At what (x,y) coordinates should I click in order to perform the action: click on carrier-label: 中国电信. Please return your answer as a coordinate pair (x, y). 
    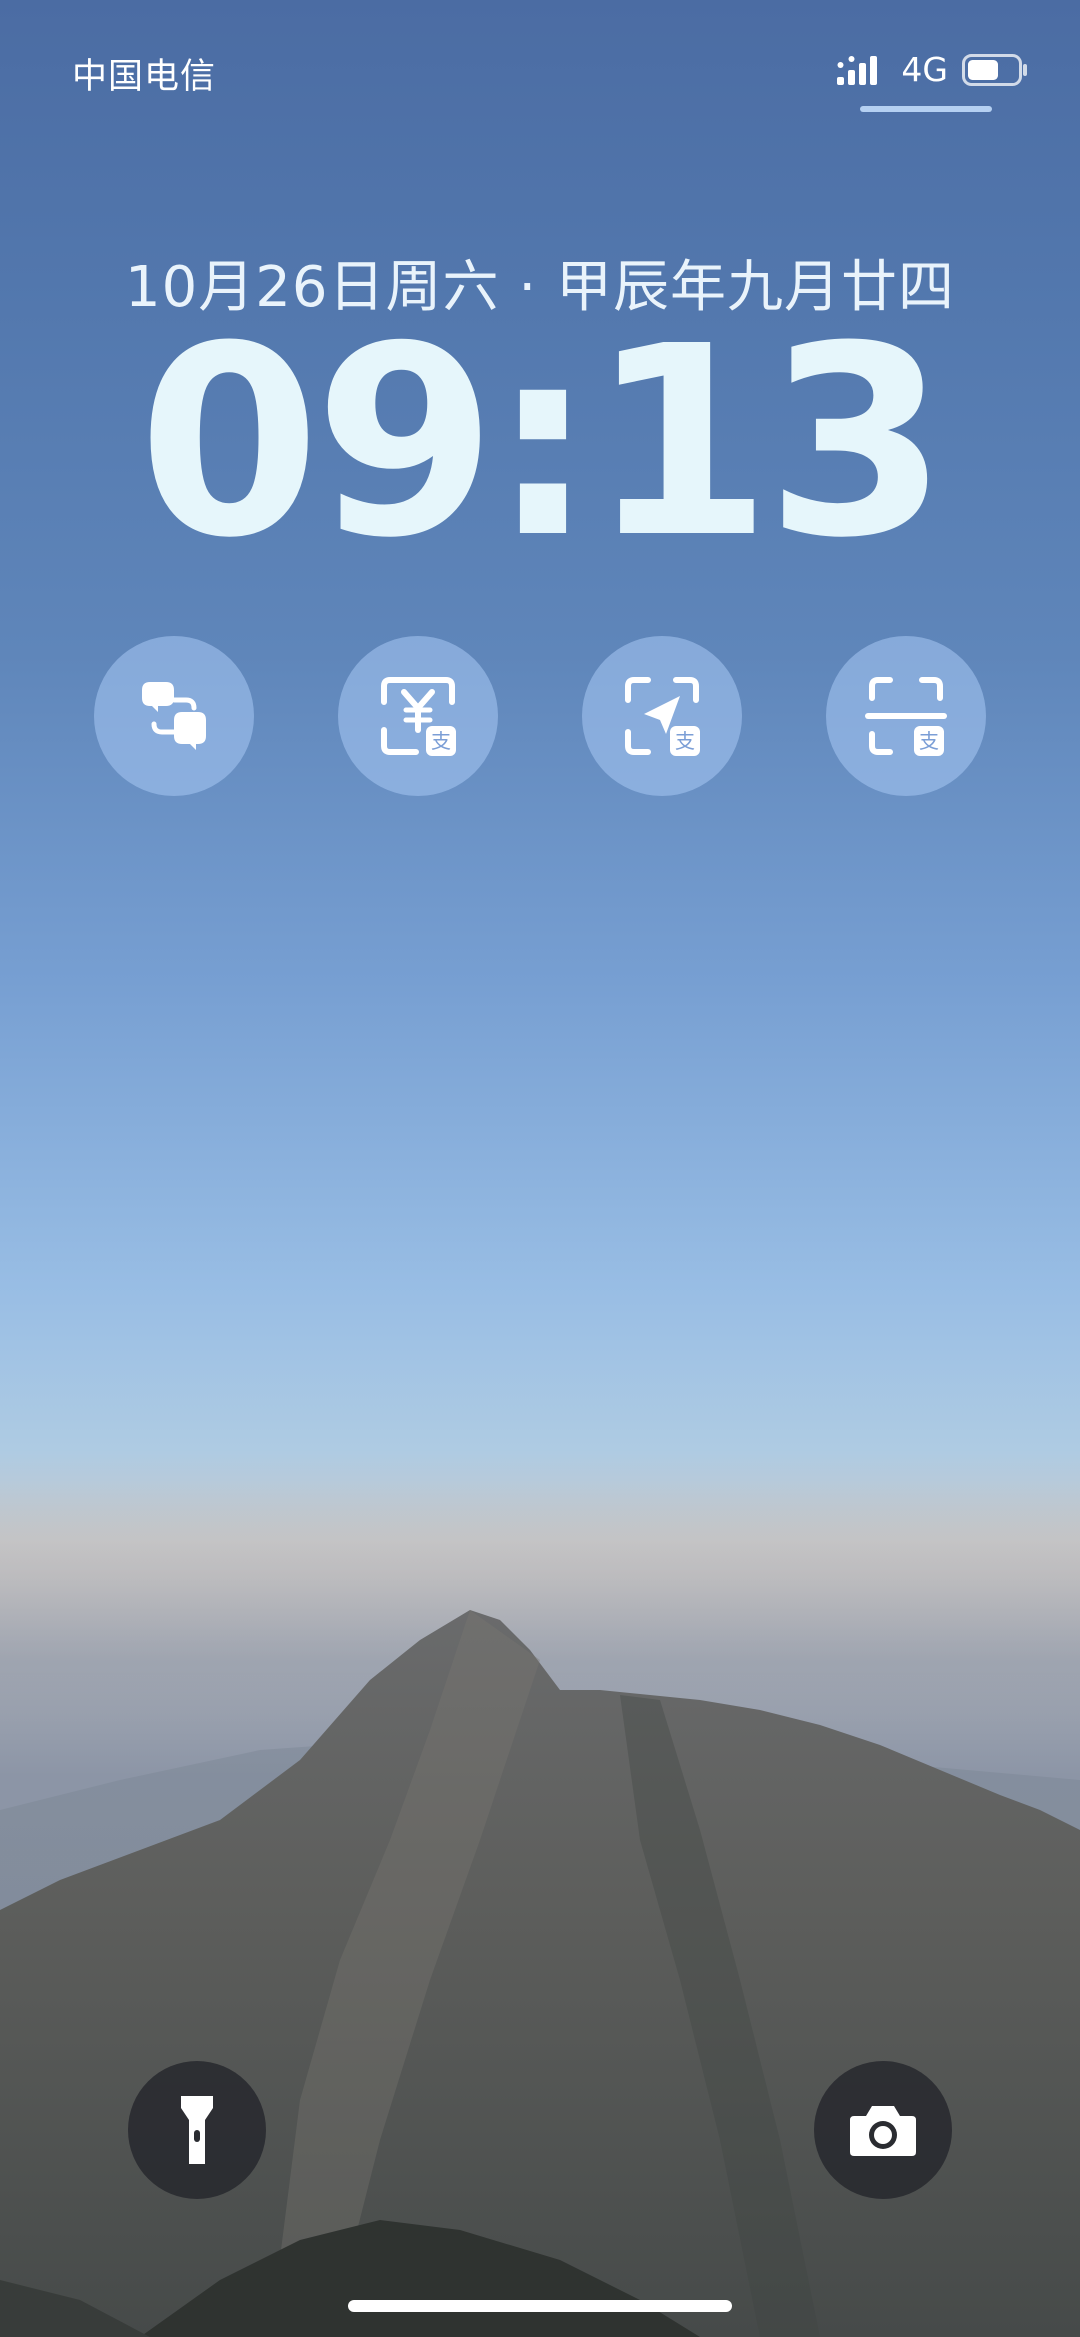
    Looking at the image, I should click on (144, 77).